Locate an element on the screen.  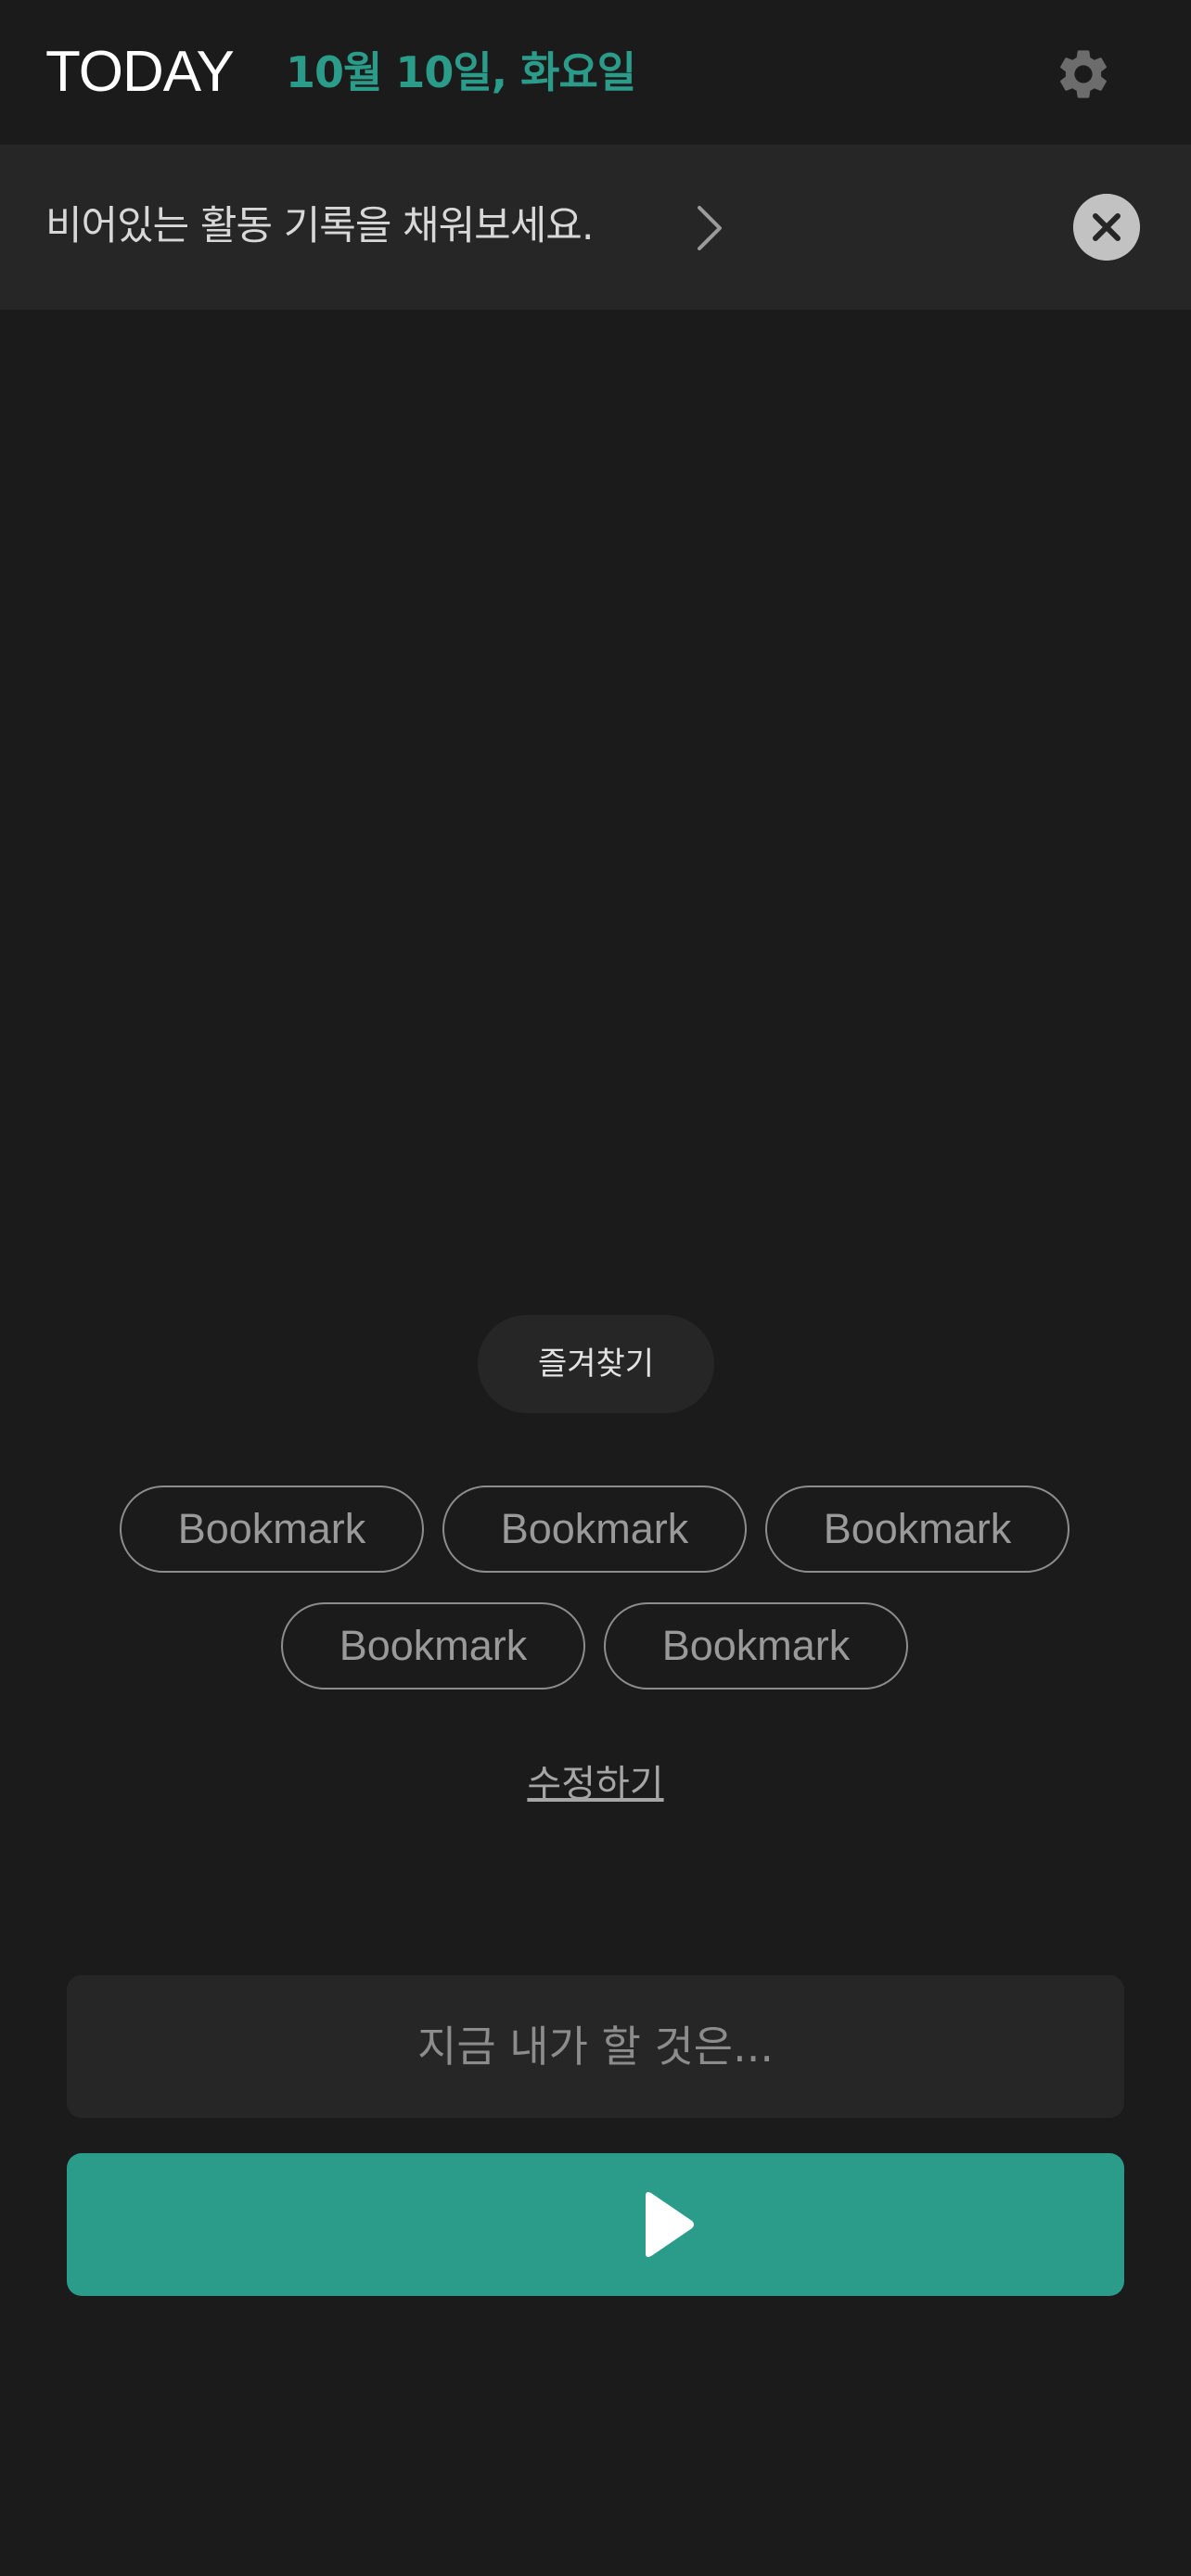
task-input is located at coordinates (595, 2047).